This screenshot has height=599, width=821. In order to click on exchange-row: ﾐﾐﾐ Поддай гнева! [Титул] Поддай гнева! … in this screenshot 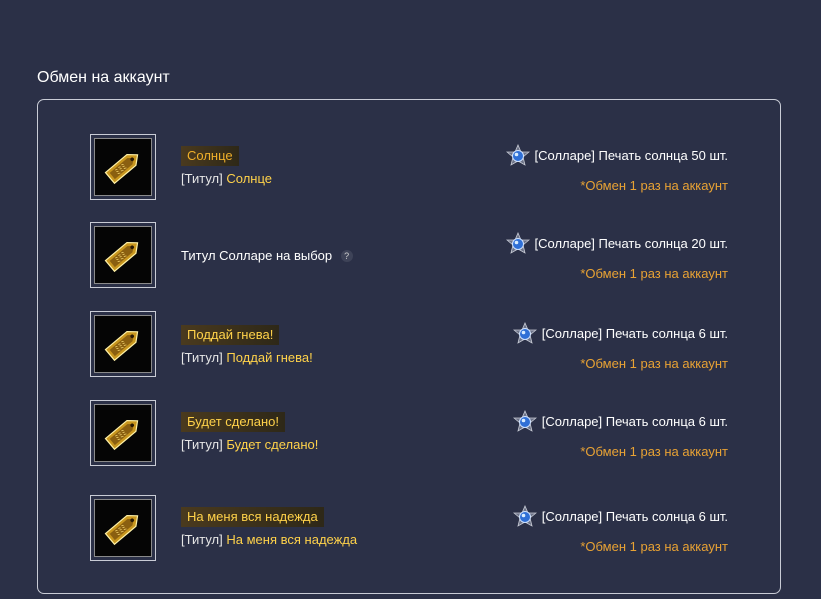, I will do `click(409, 345)`.